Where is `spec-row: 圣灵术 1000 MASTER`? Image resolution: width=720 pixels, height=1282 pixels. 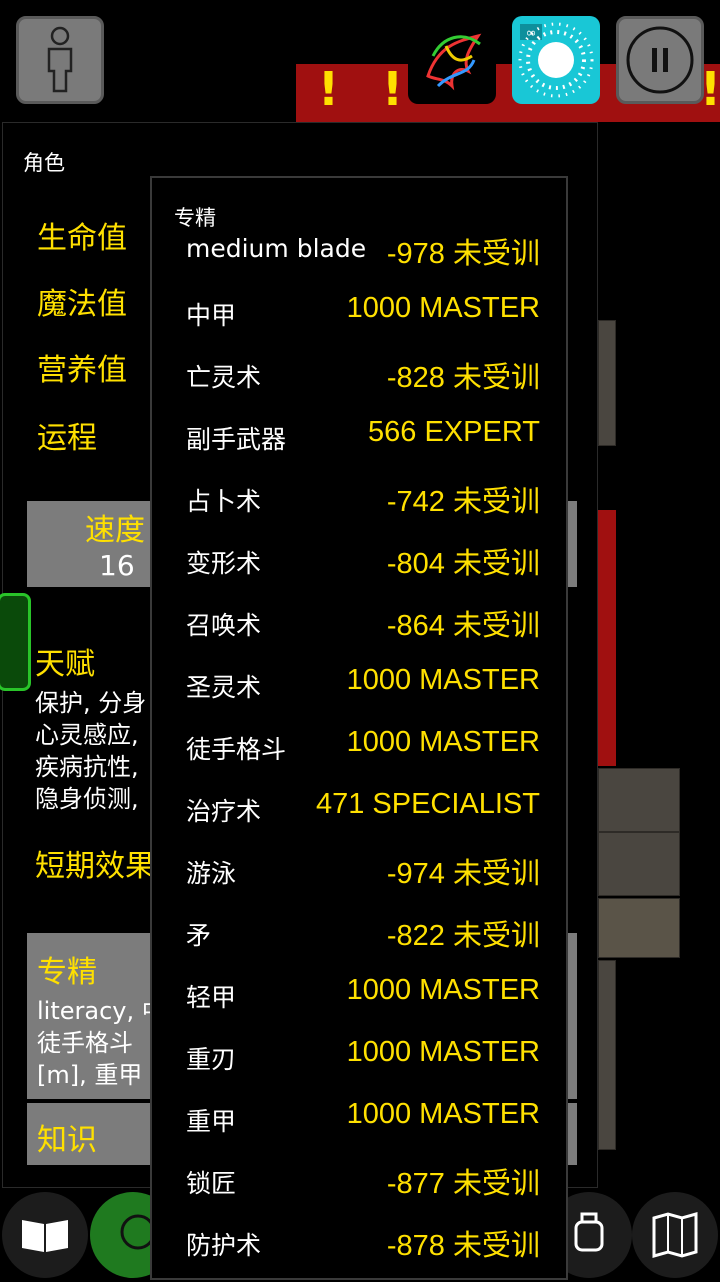
spec-row: 圣灵术 1000 MASTER is located at coordinates (361, 685).